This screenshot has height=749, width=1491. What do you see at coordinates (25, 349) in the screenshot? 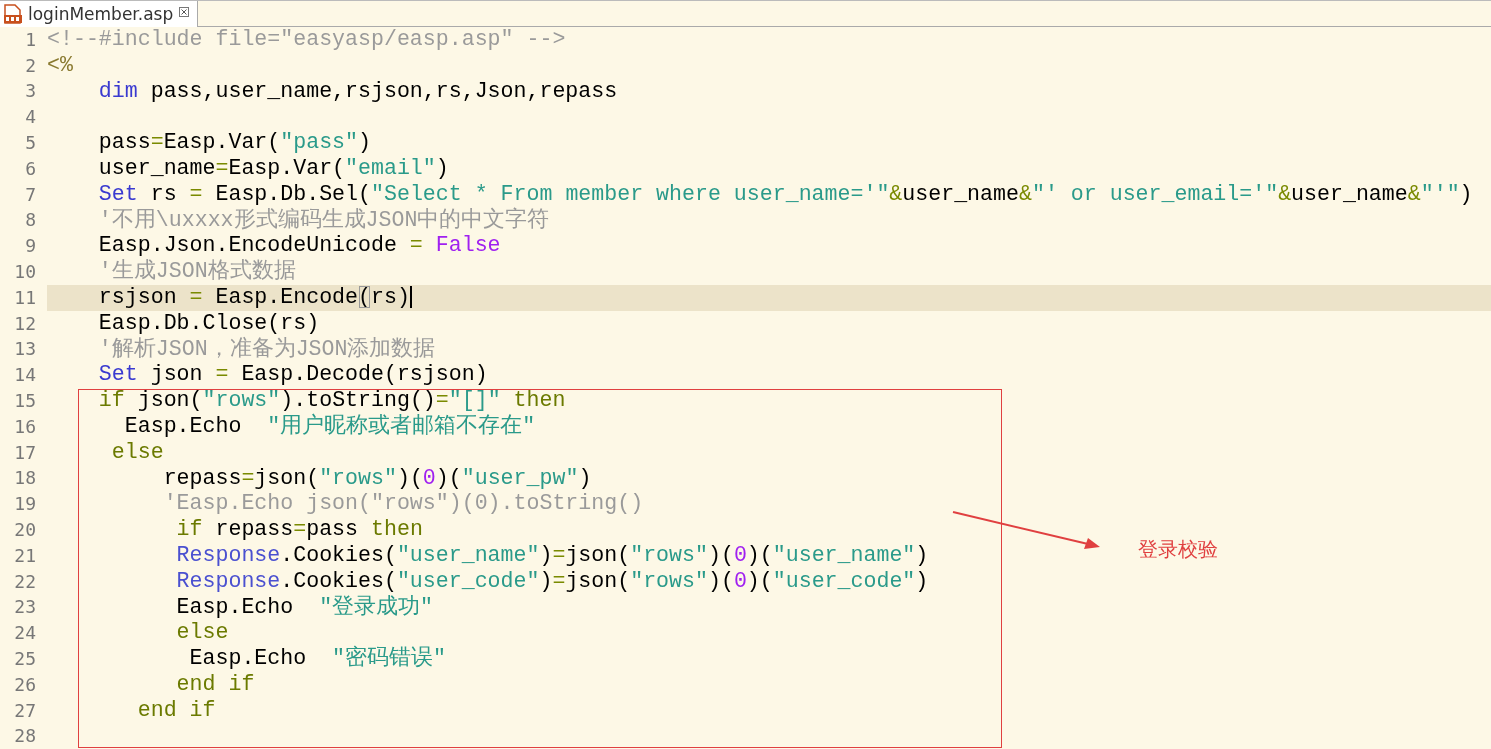
I see `line-number: 13` at bounding box center [25, 349].